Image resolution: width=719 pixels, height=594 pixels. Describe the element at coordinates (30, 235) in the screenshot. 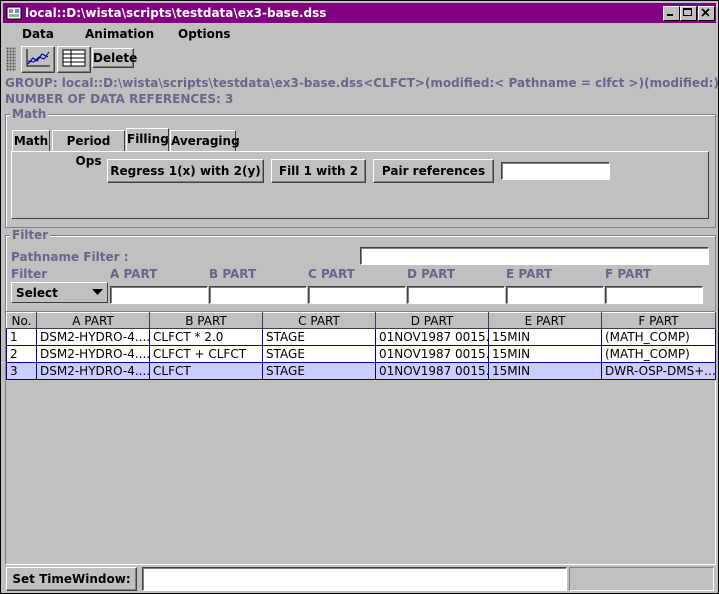

I see `filter-legend: Filter` at that location.